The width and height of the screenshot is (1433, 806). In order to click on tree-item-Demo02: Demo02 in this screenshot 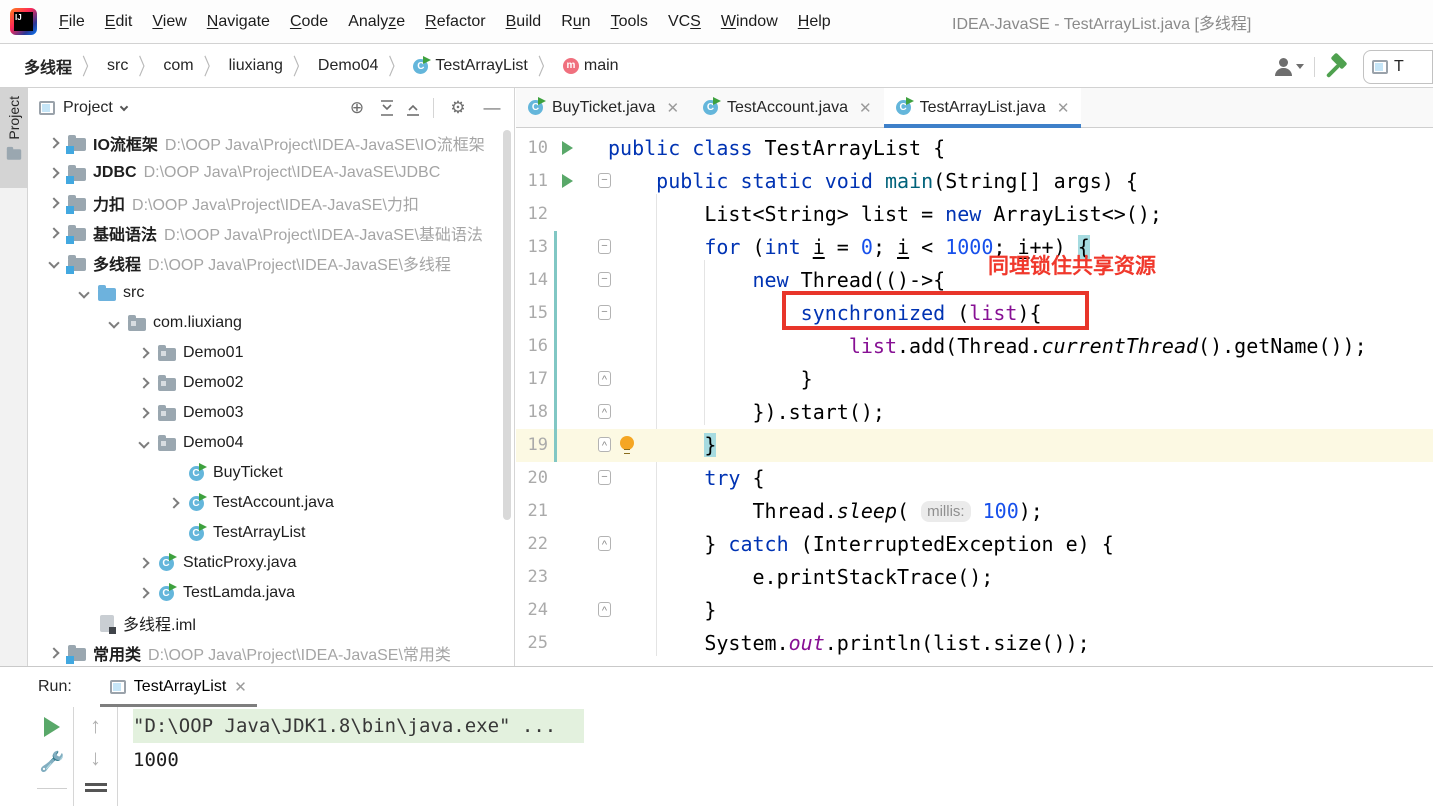, I will do `click(271, 383)`.